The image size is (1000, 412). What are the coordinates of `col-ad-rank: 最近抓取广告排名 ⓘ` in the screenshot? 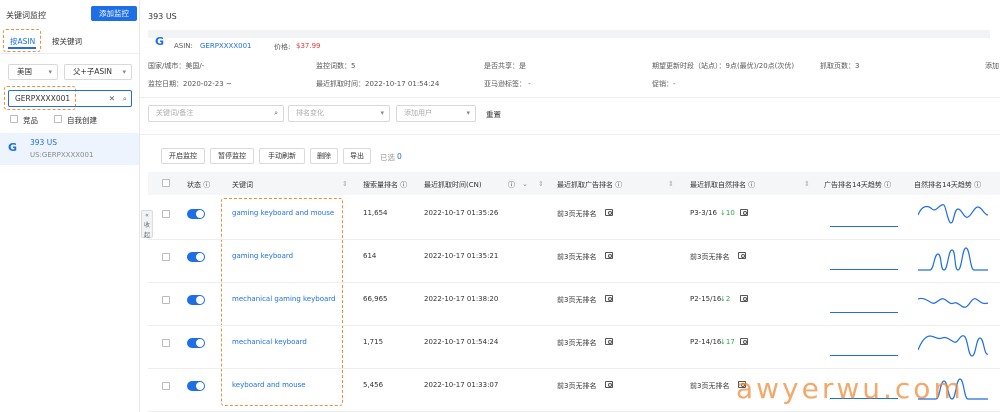 It's located at (590, 185).